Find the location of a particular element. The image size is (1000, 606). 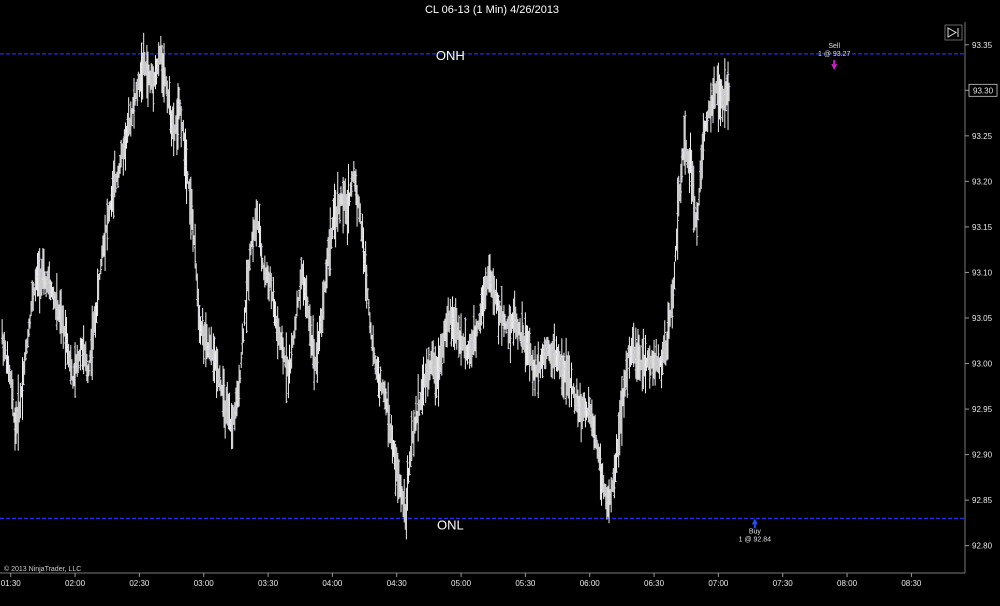

y-tick-label: 93.10 is located at coordinates (982, 272).